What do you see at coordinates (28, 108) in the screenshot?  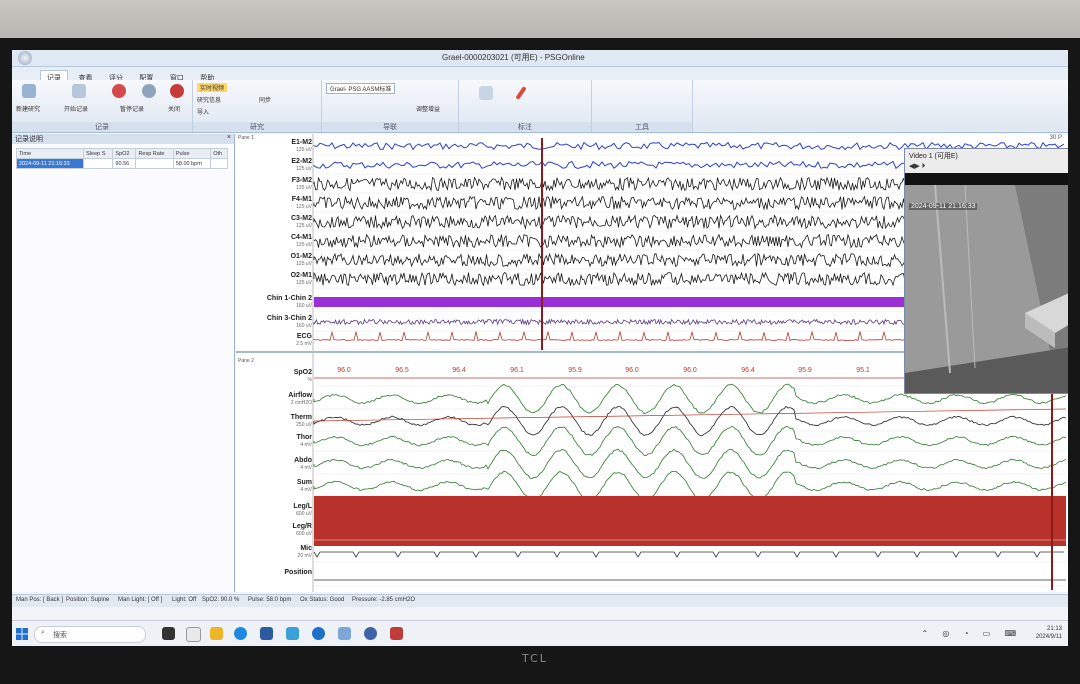 I see `new-study-button: 新建研究` at bounding box center [28, 108].